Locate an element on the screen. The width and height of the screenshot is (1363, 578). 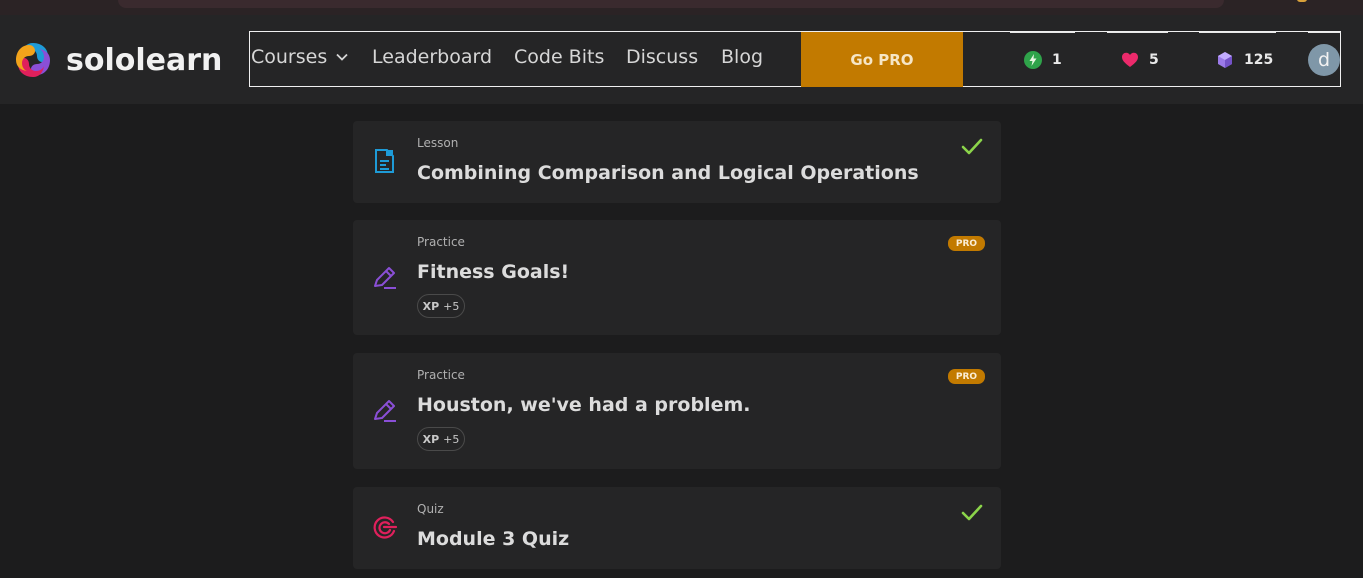
lightning-icon is located at coordinates (1033, 60).